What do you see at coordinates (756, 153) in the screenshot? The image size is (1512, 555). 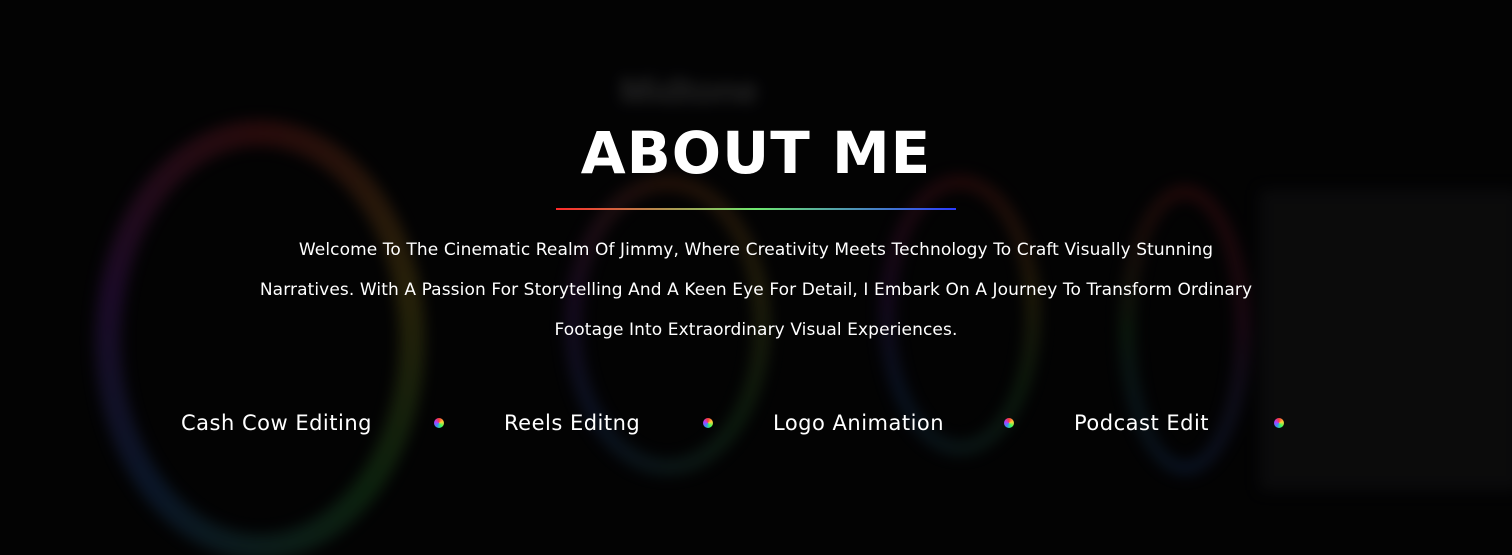 I see `section-title: ABOUT ME` at bounding box center [756, 153].